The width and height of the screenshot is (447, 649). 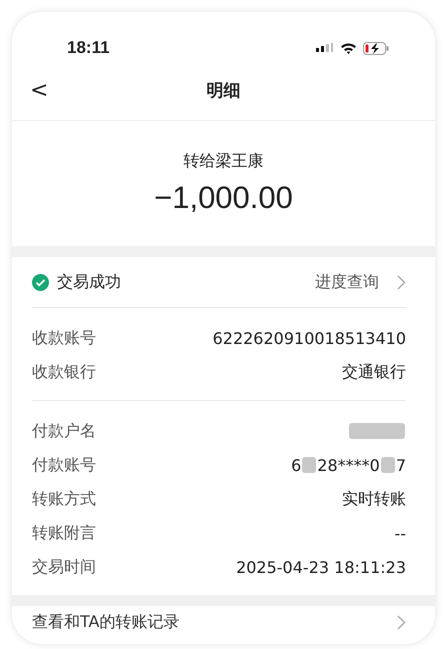 I want to click on field-value: 交通银行, so click(x=374, y=372).